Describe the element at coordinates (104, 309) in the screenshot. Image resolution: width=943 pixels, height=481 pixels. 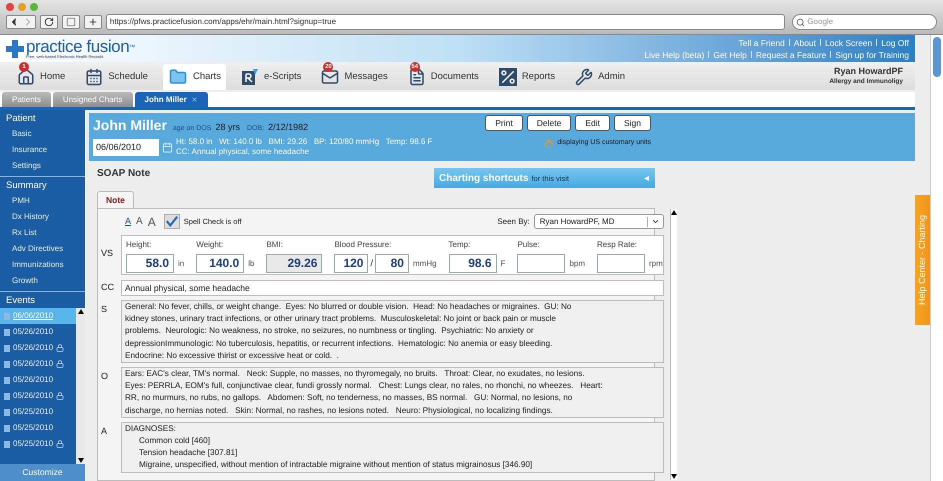
I see `section-letter: S` at that location.